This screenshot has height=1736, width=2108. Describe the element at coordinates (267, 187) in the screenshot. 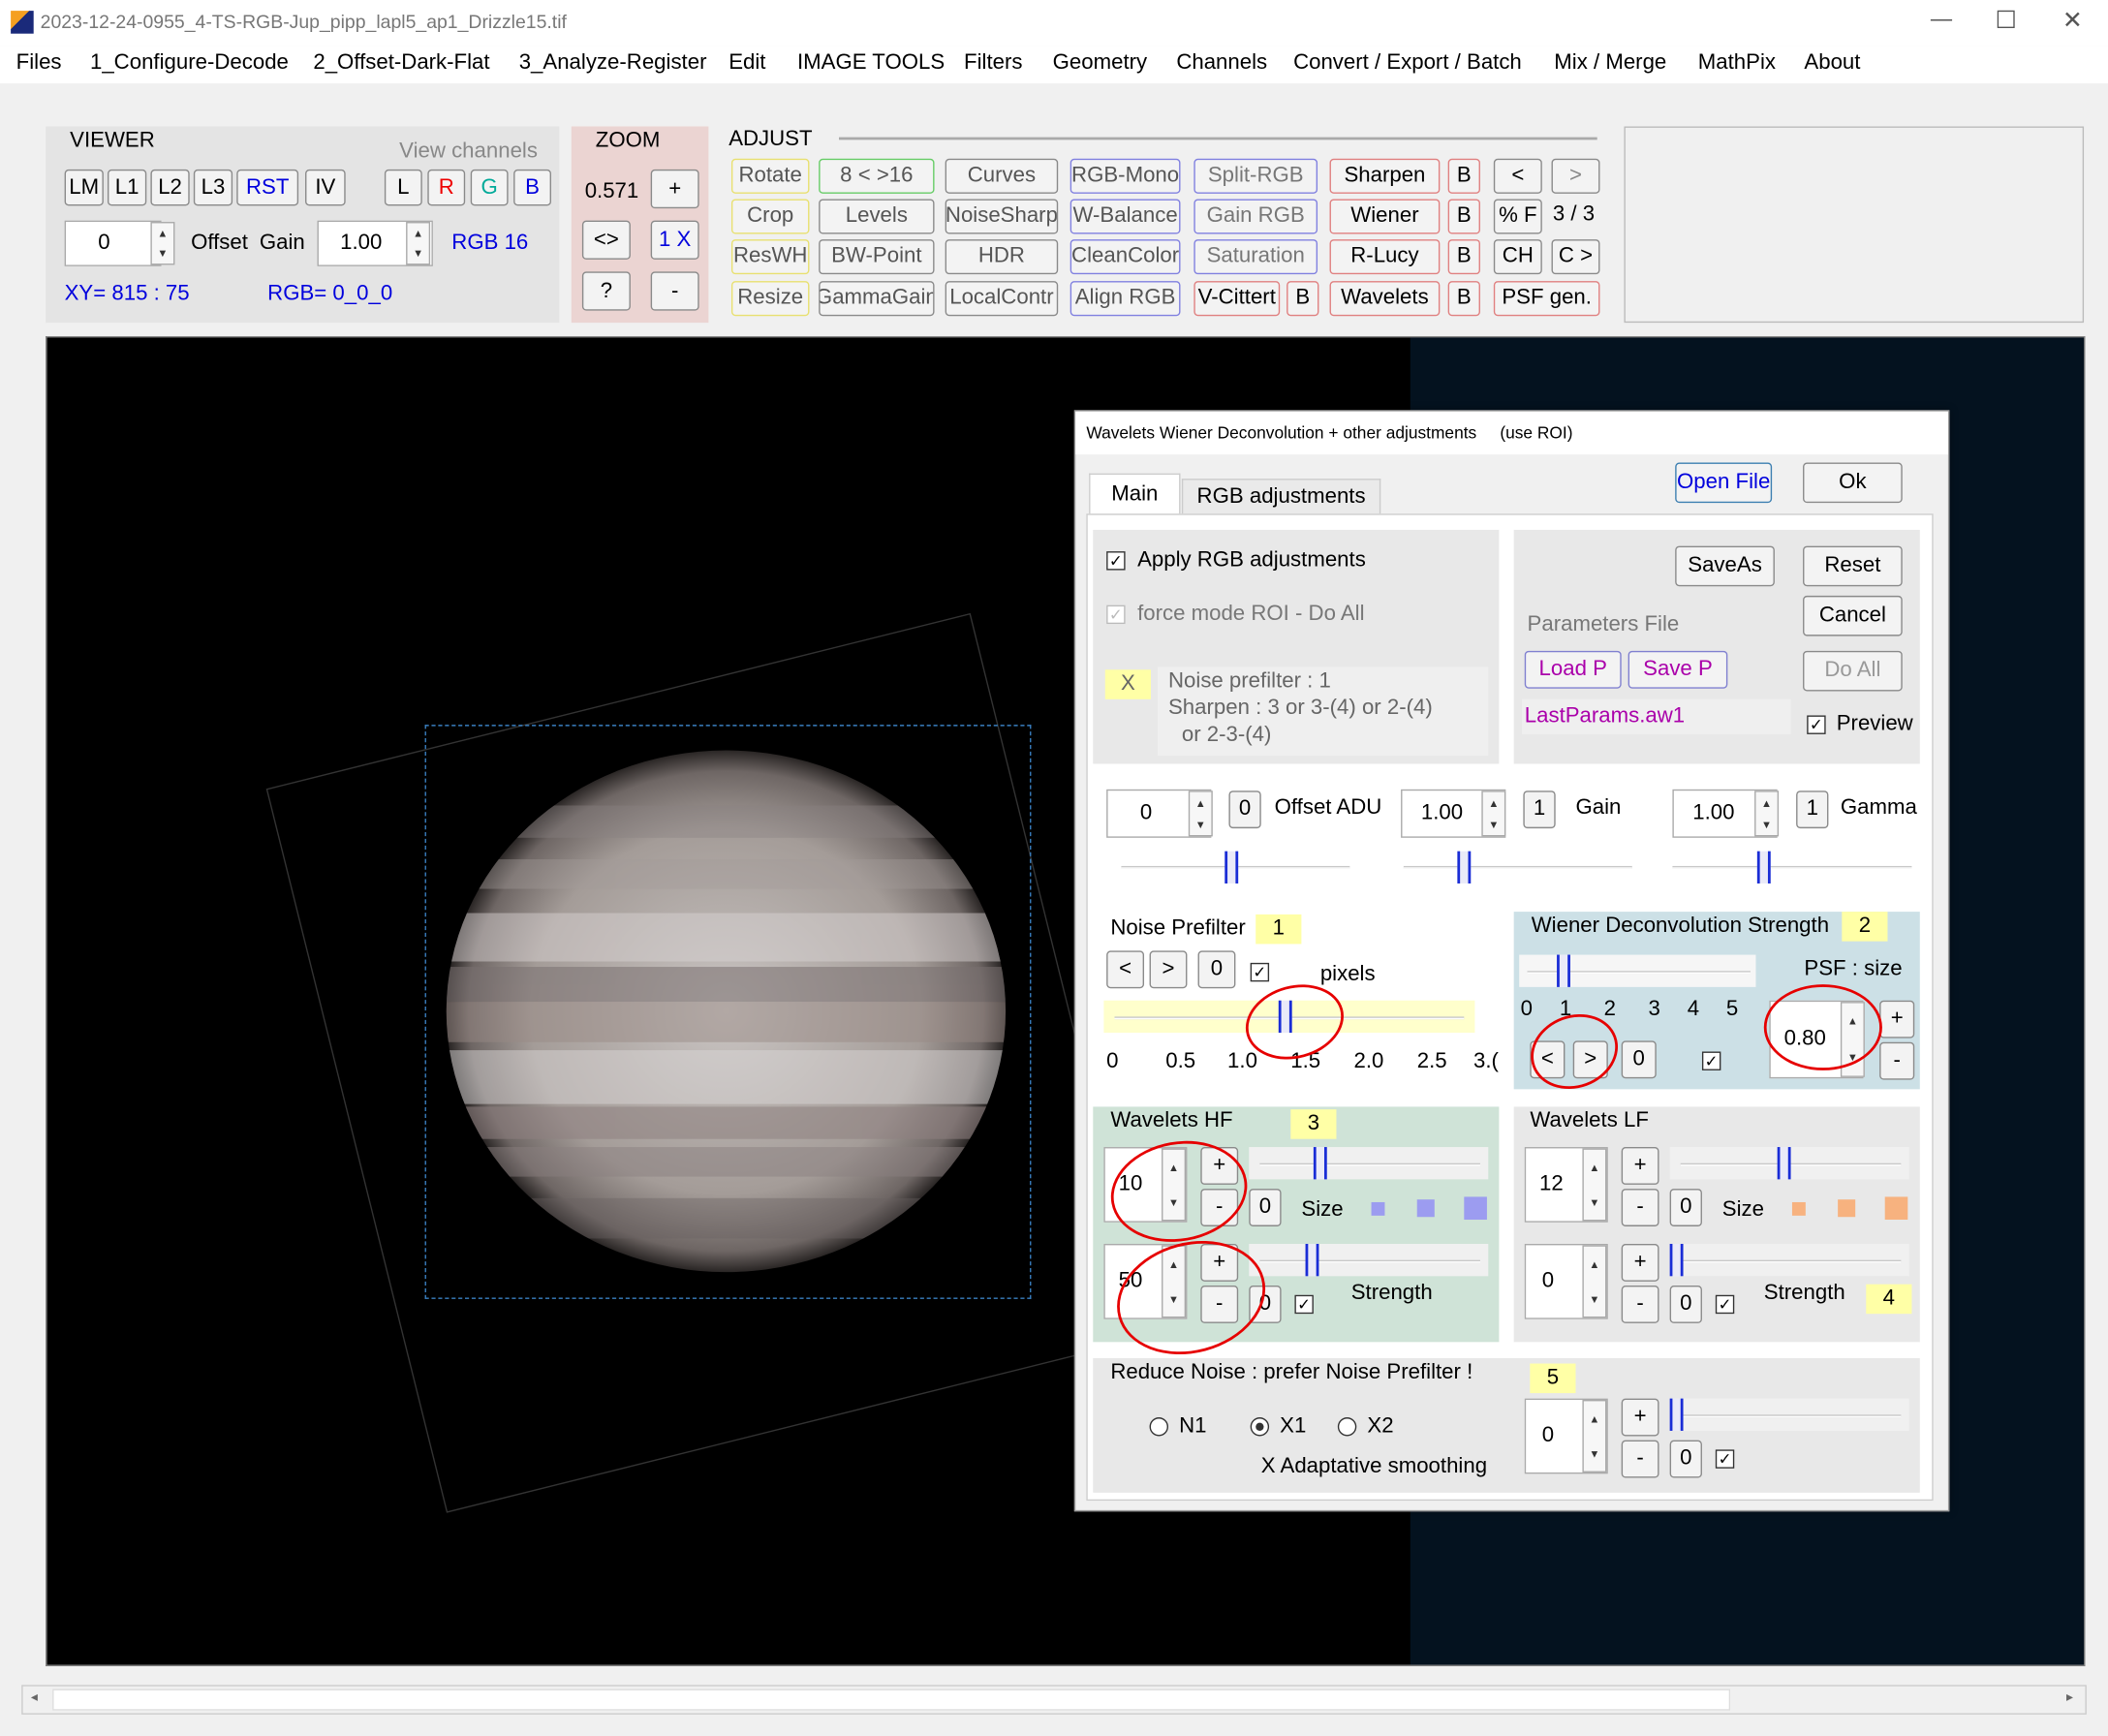

I see `rst-button: RST` at that location.